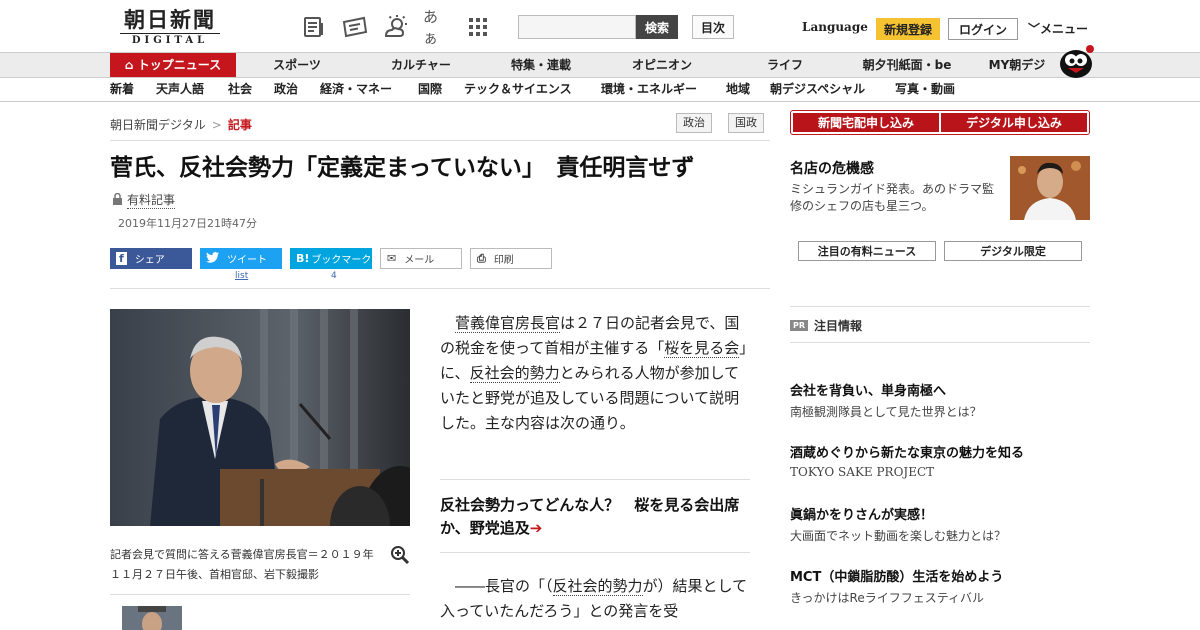  Describe the element at coordinates (518, 89) in the screenshot. I see `nav2-tech: テック＆サイエンス` at that location.